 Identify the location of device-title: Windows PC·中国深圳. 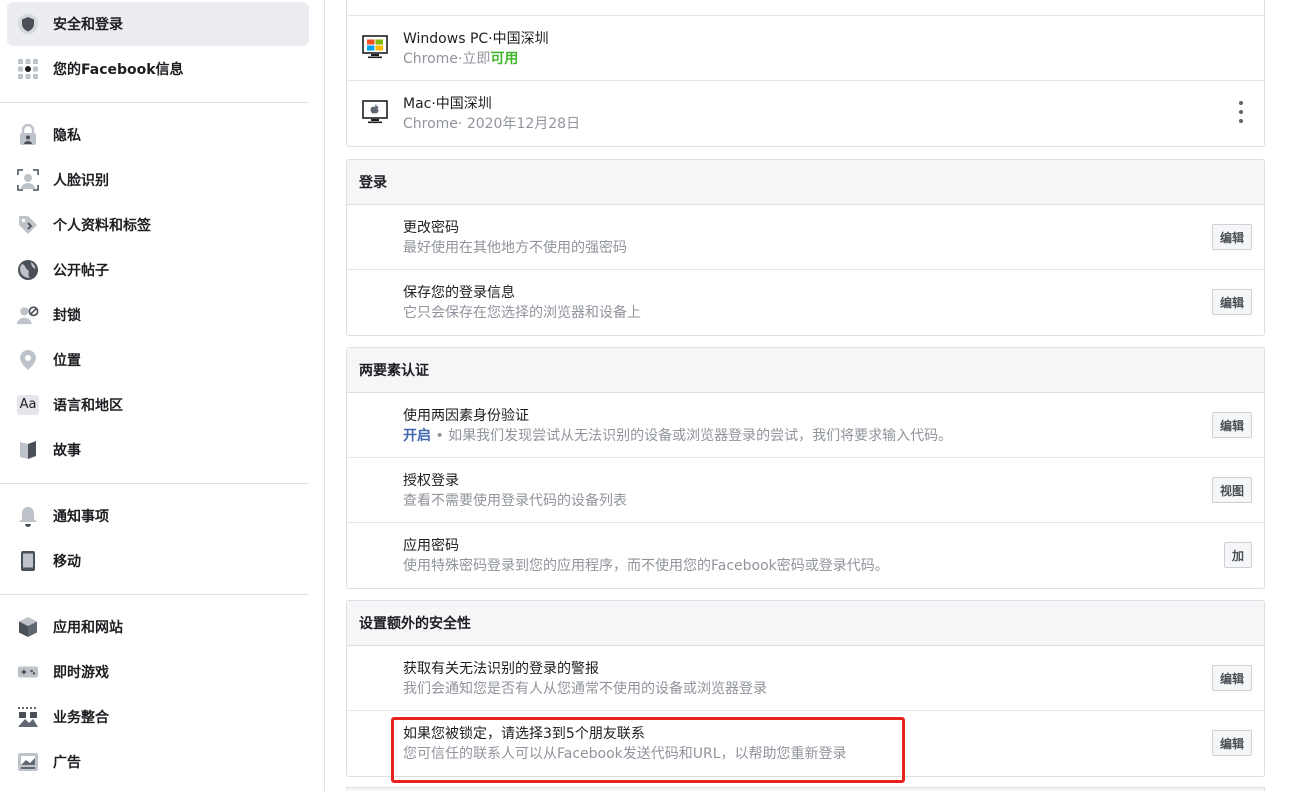
(476, 38).